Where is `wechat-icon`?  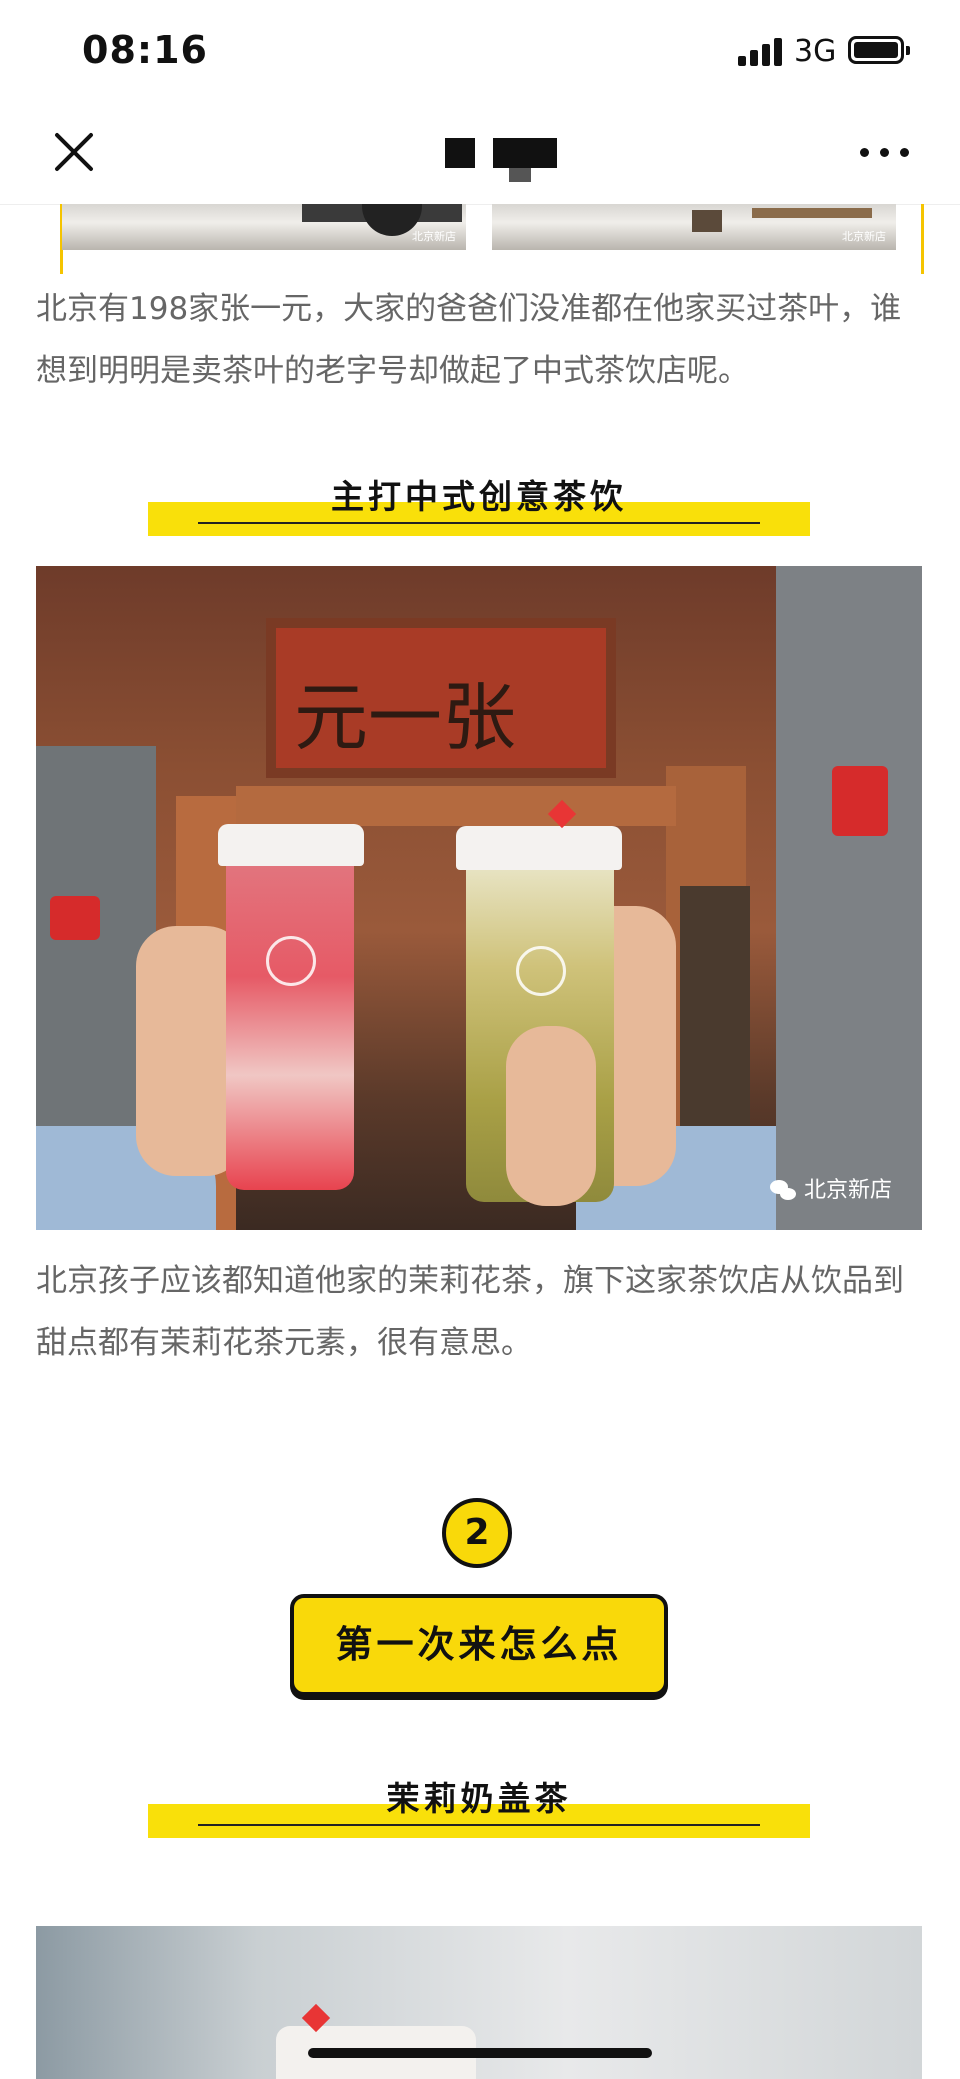
wechat-icon is located at coordinates (783, 1191).